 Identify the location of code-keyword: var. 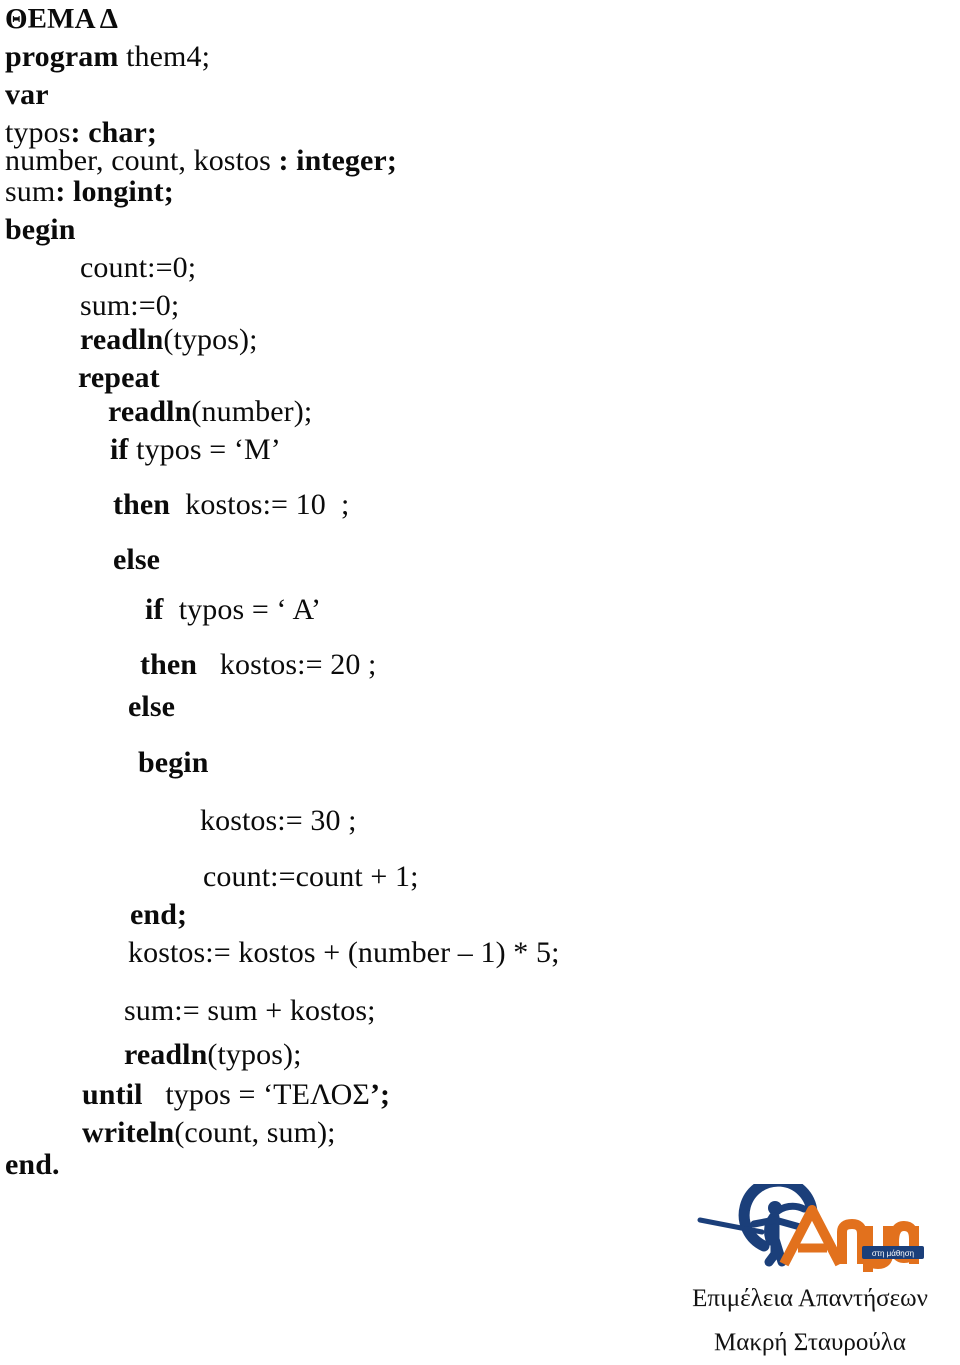
(27, 94).